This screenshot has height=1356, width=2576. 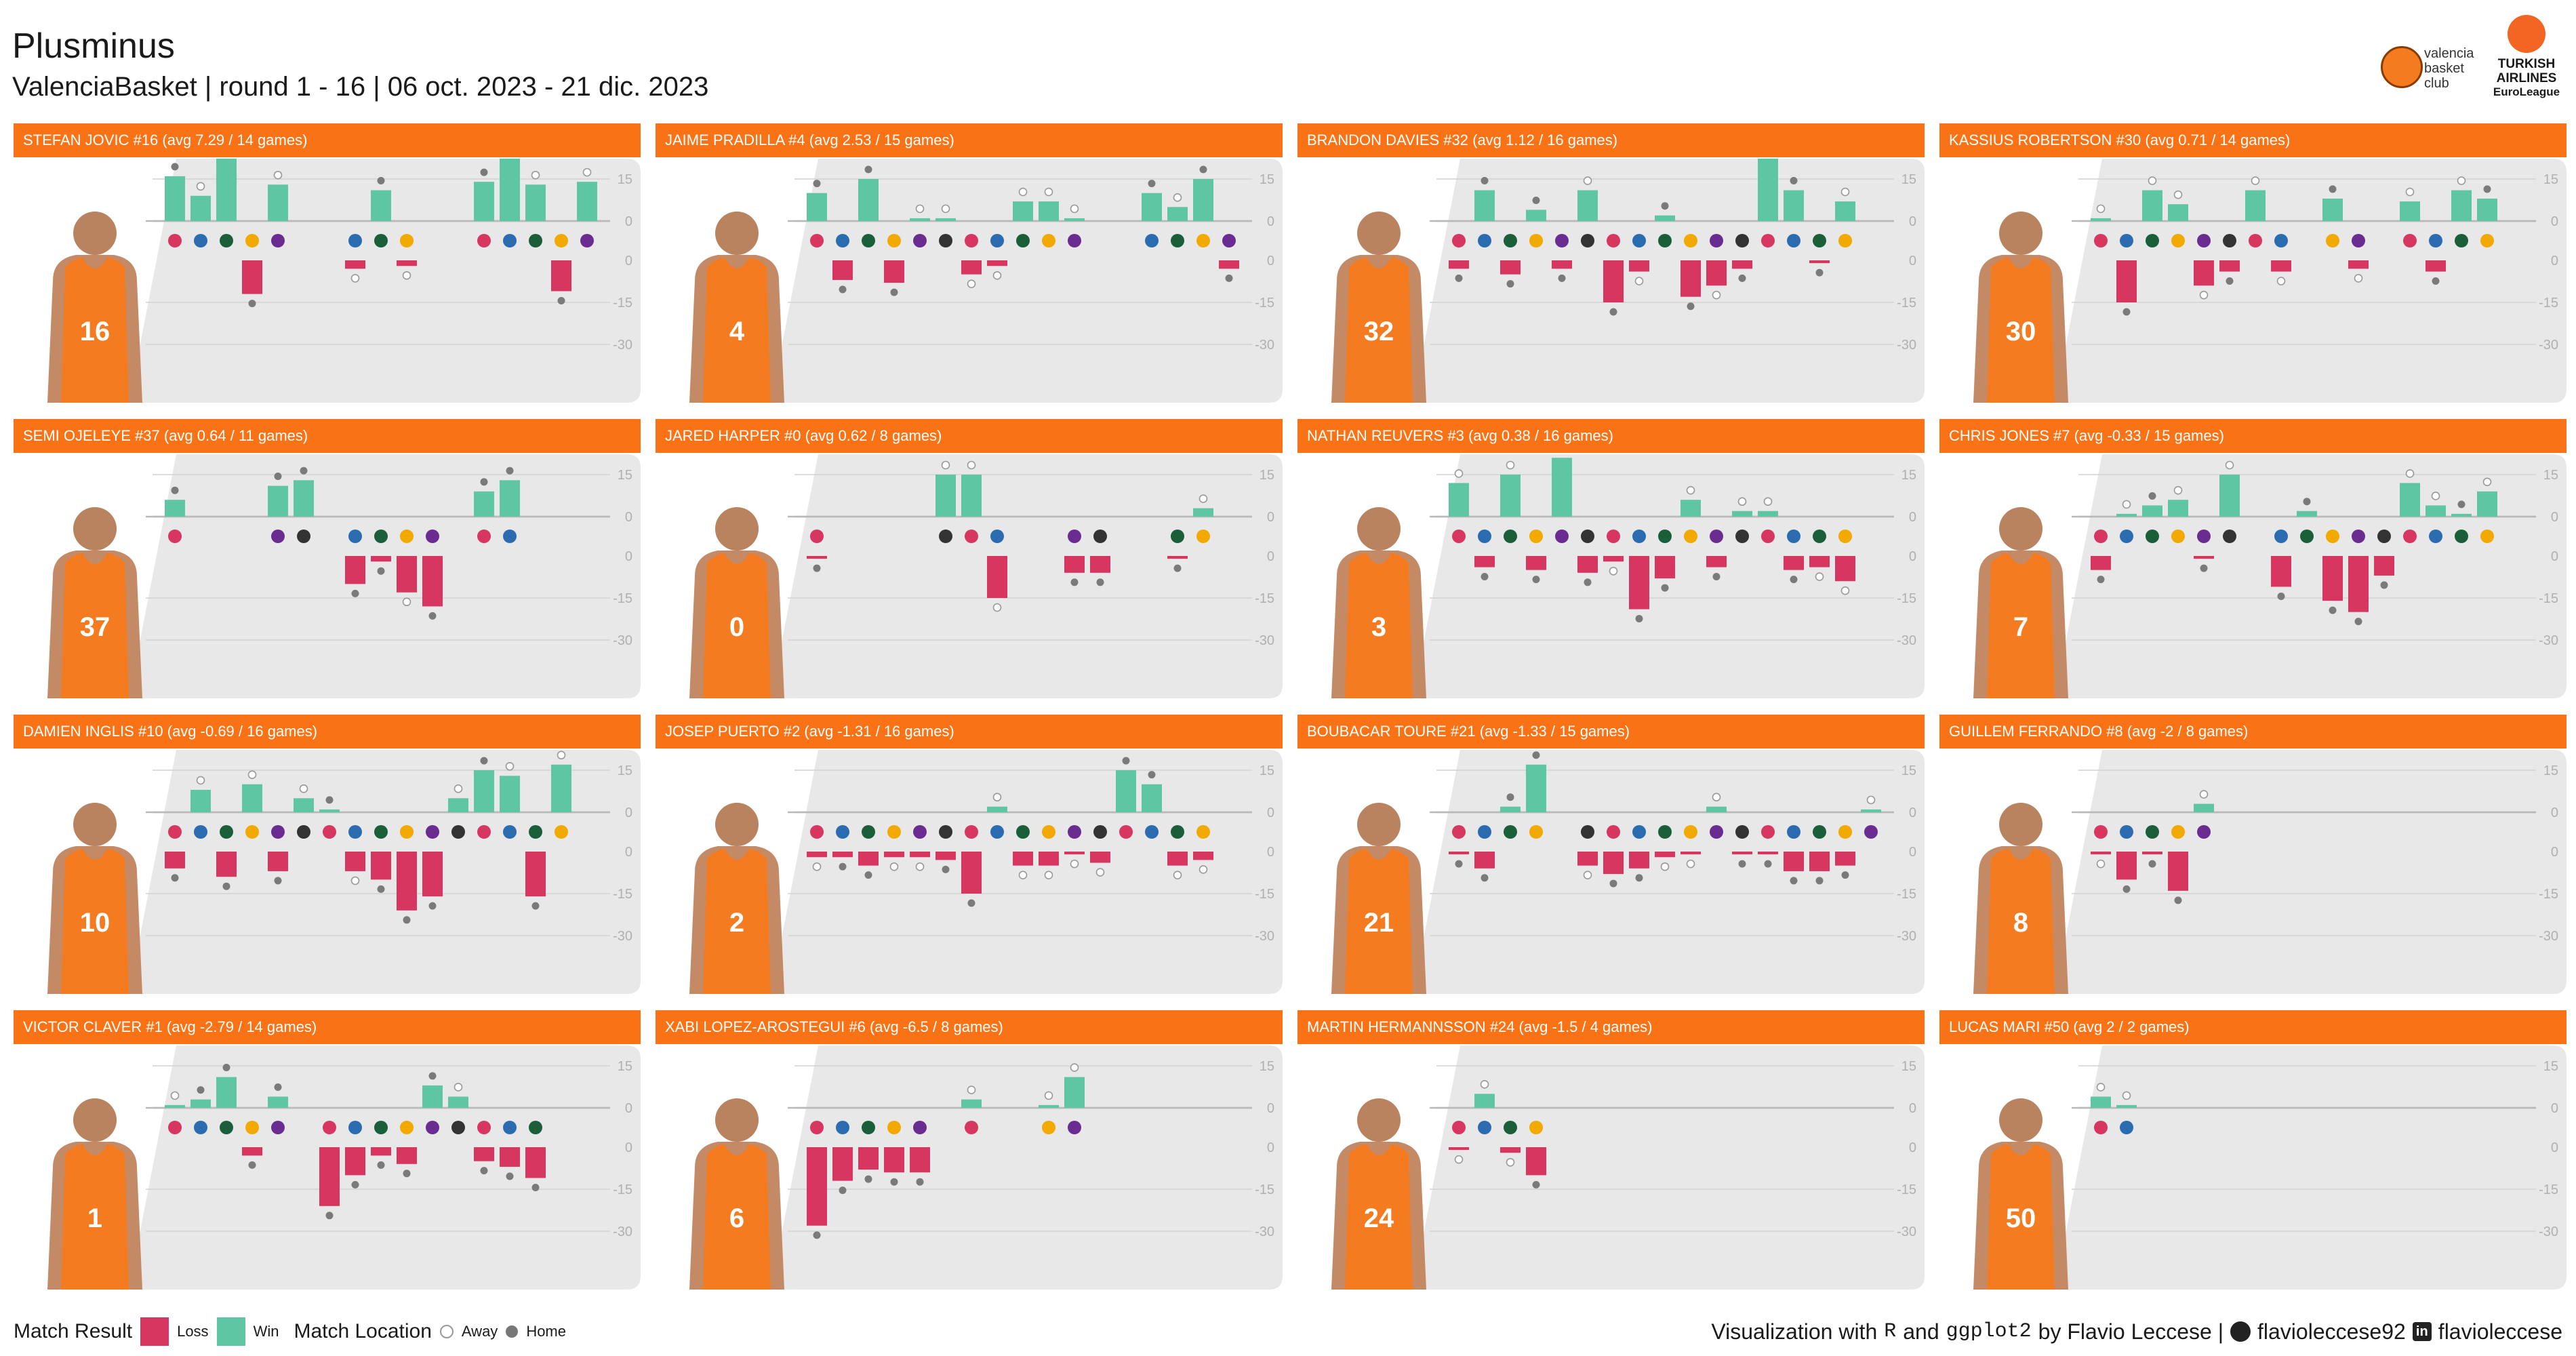 I want to click on jersey-number: 30, so click(x=2021, y=331).